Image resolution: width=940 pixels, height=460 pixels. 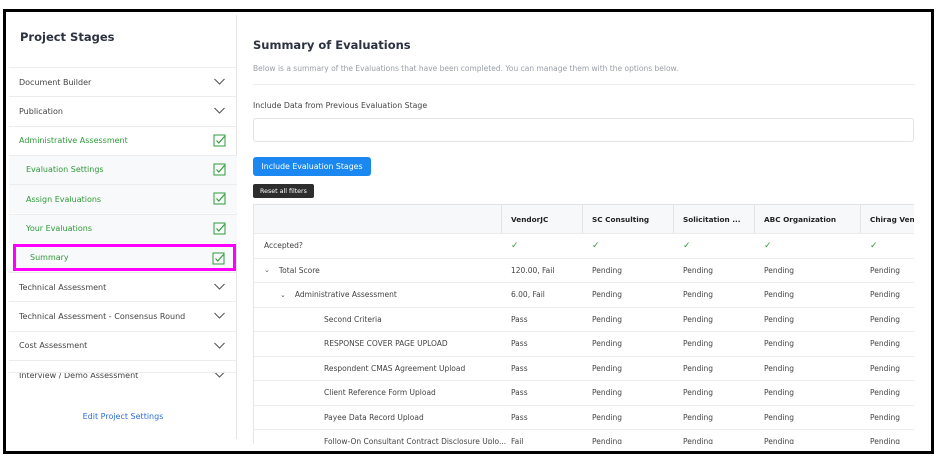 I want to click on column-header-vendor: VendorJC, so click(x=545, y=219).